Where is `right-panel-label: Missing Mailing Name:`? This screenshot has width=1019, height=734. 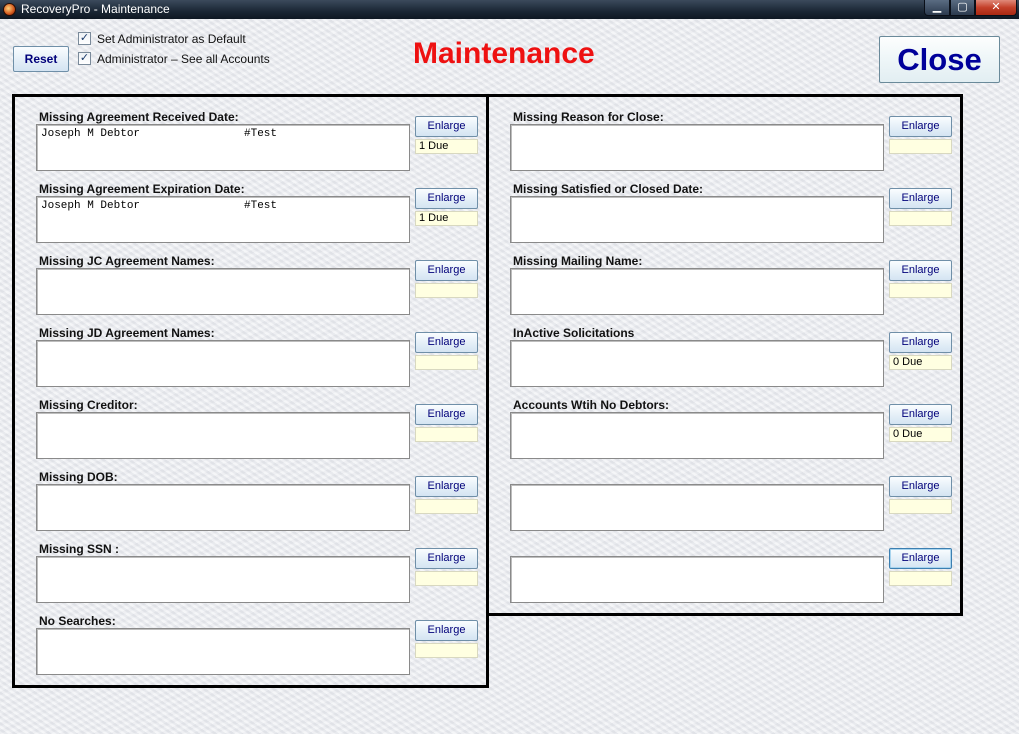 right-panel-label: Missing Mailing Name: is located at coordinates (578, 261).